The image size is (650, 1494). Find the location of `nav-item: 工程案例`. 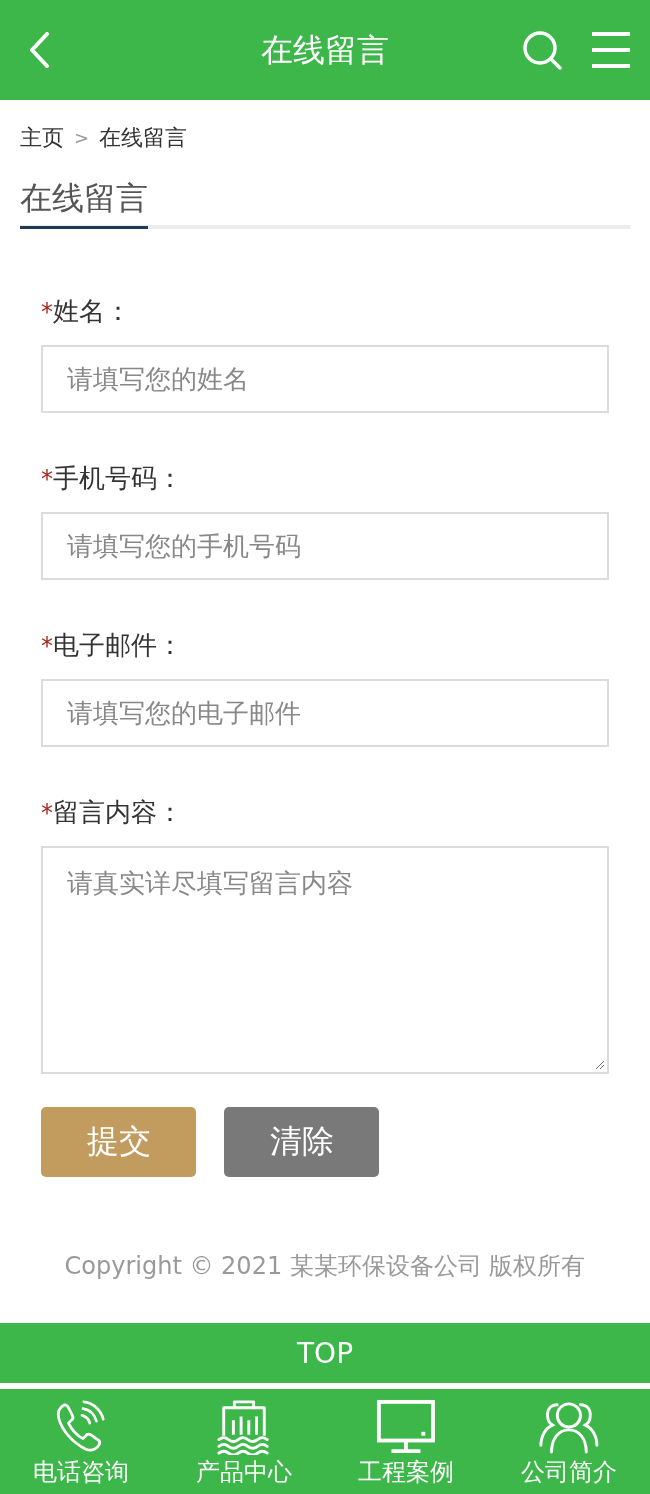

nav-item: 工程案例 is located at coordinates (406, 1441).